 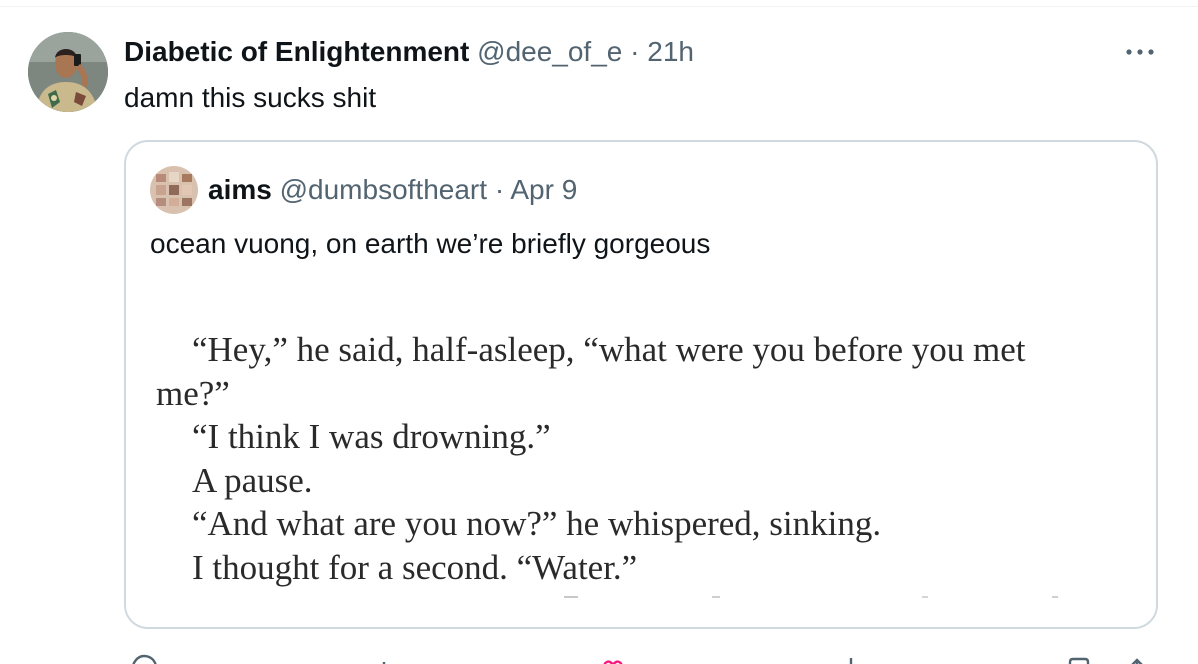 I want to click on share-icon, so click(x=1137, y=656).